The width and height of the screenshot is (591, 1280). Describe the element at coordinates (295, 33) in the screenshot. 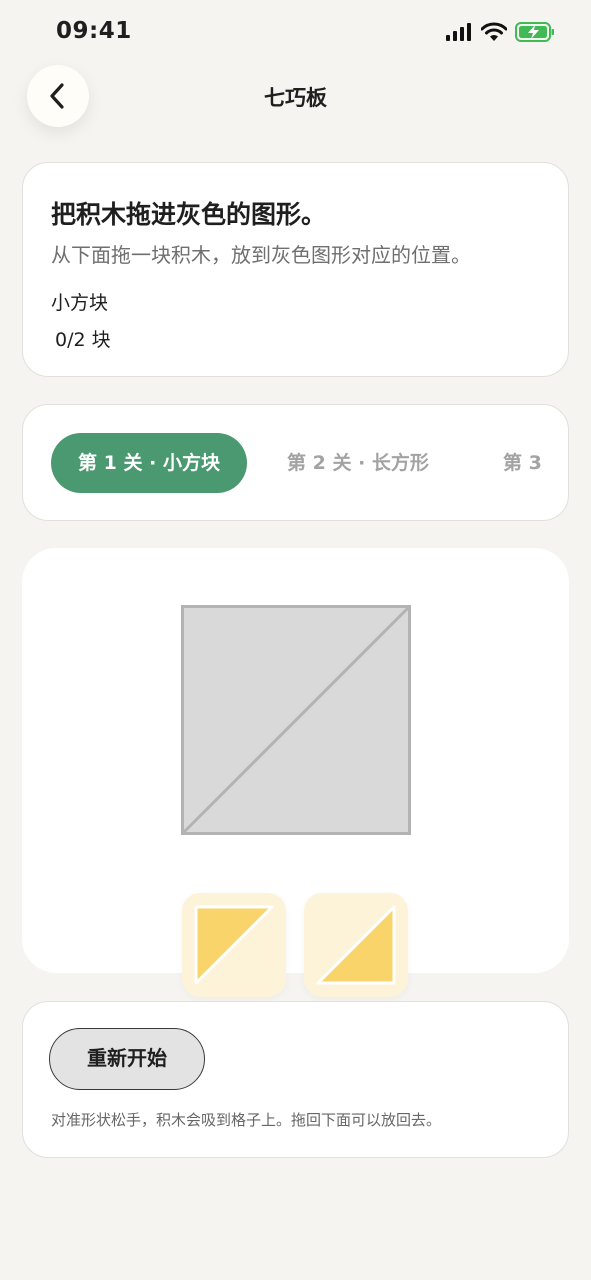

I see `status-bar: 09:41` at that location.